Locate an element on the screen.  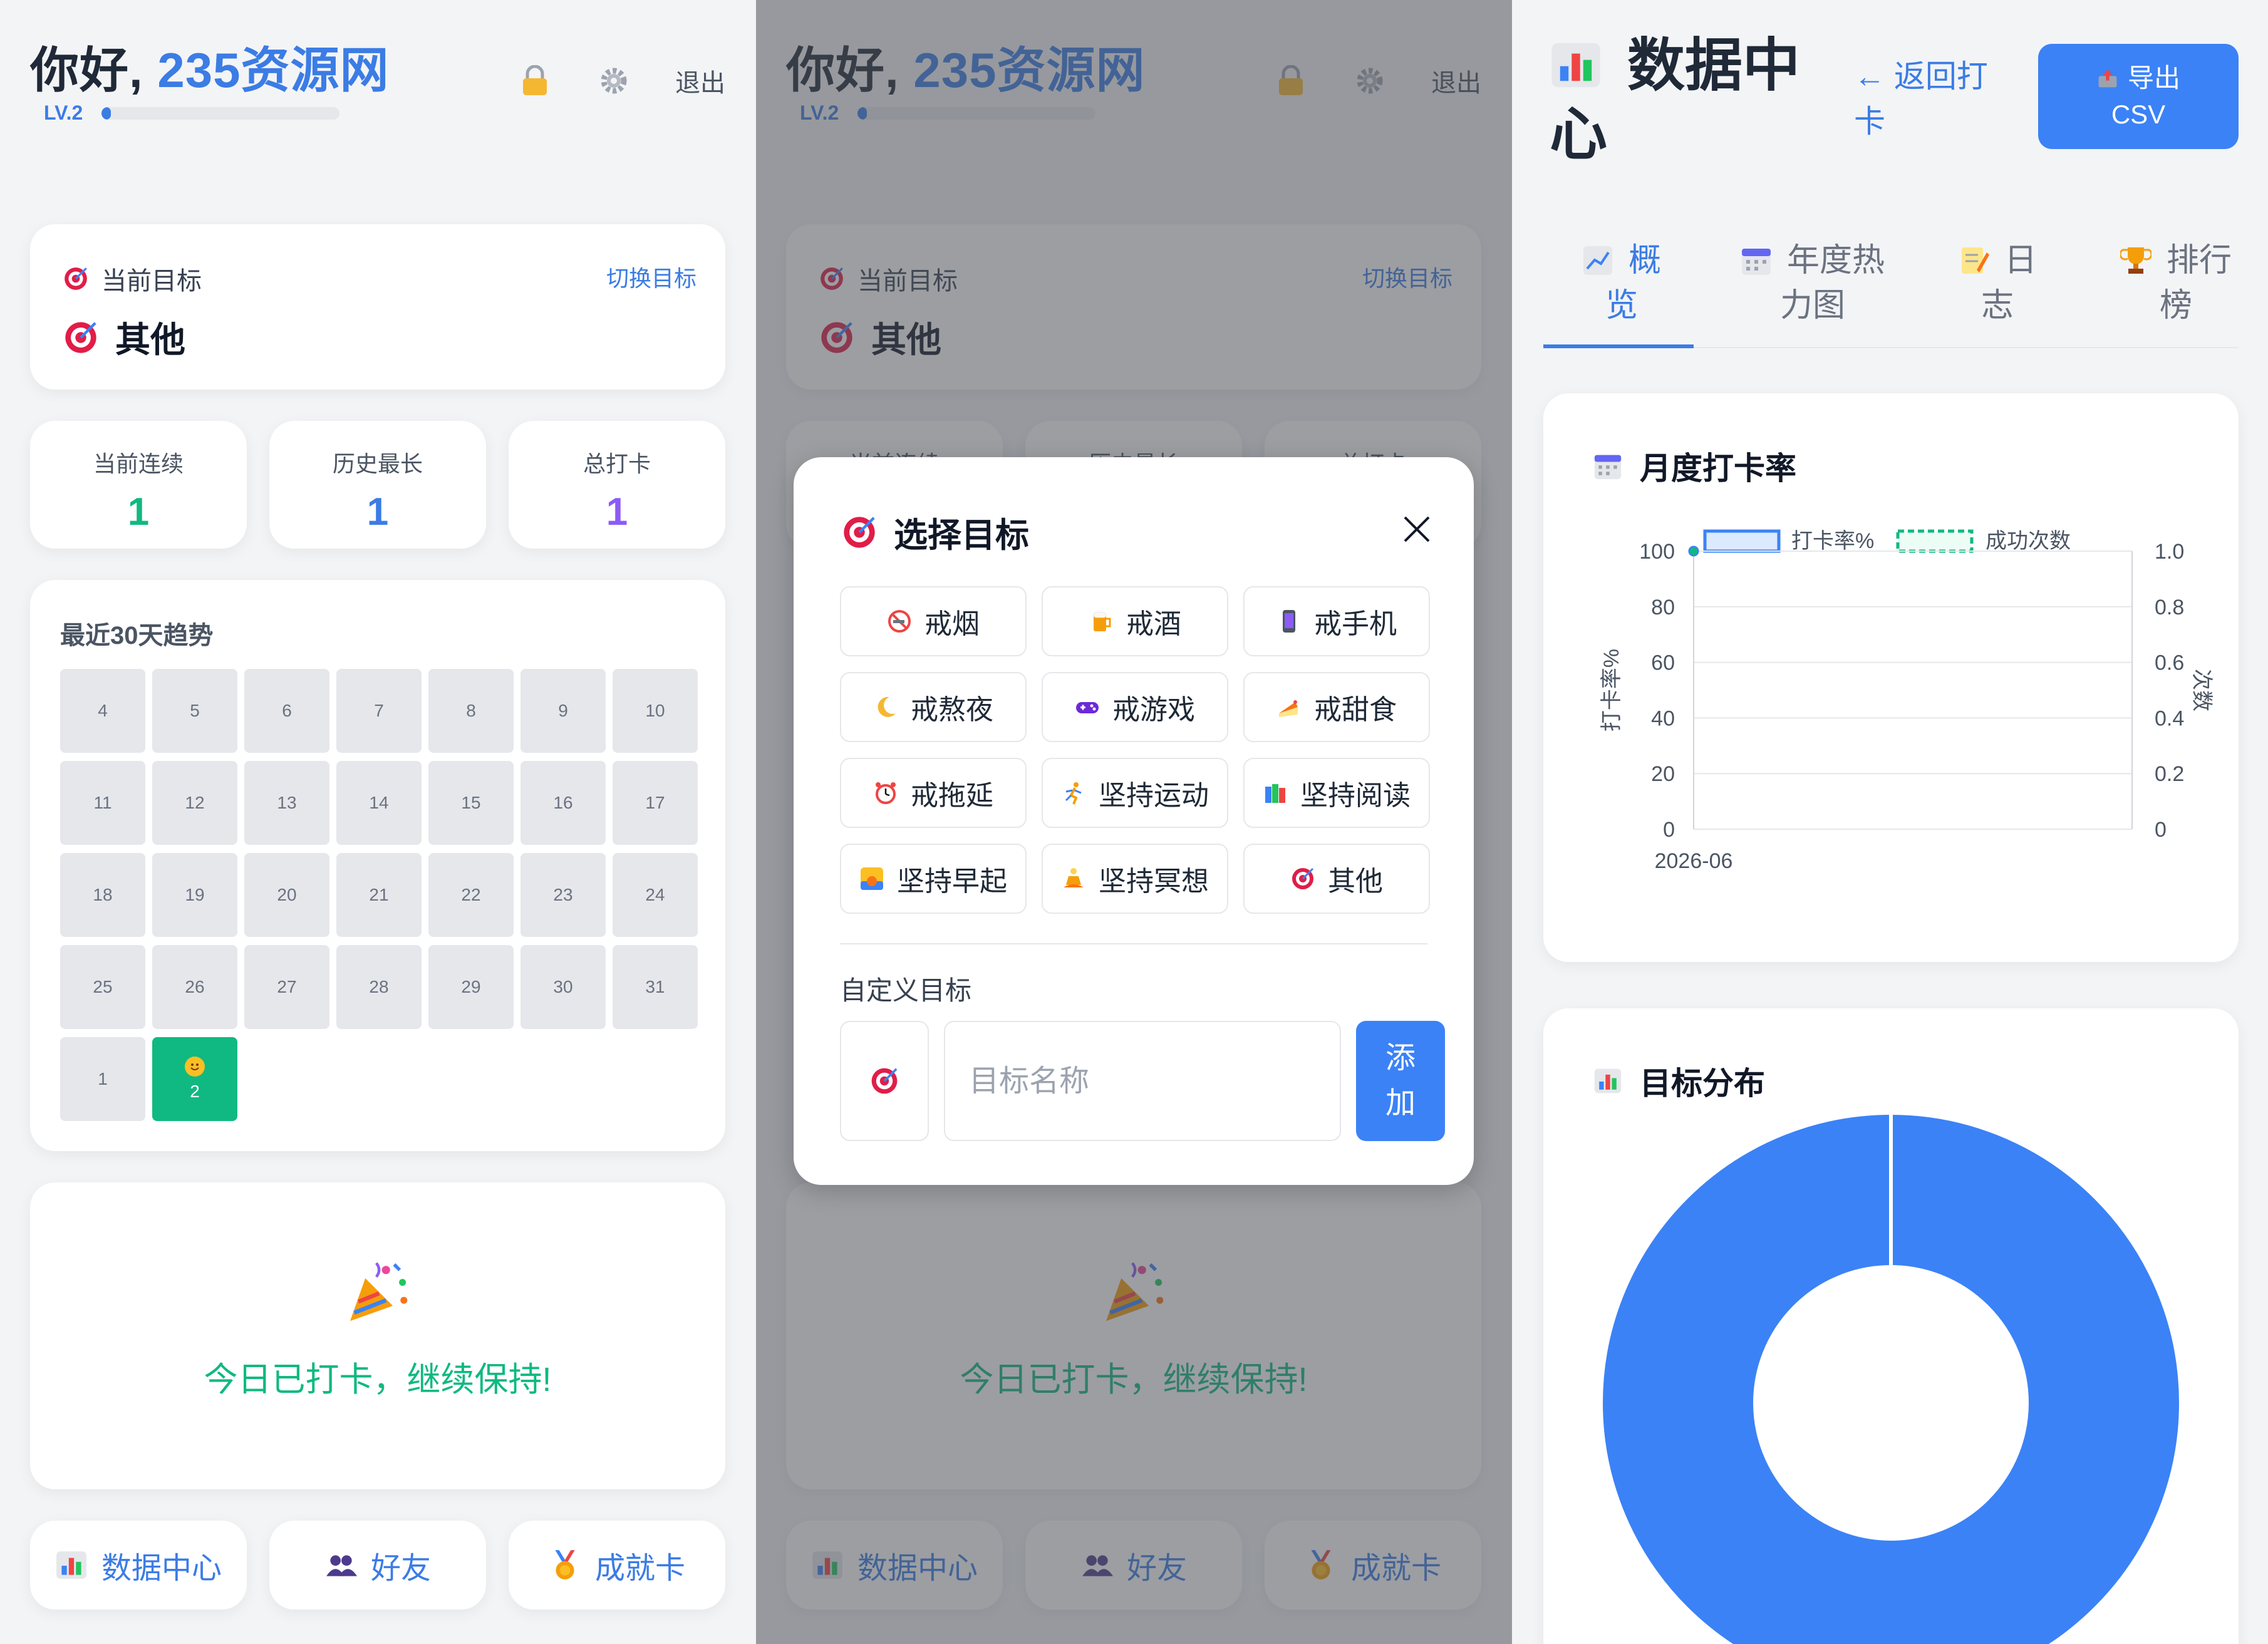
goal-option-button: 其他 is located at coordinates (1336, 879).